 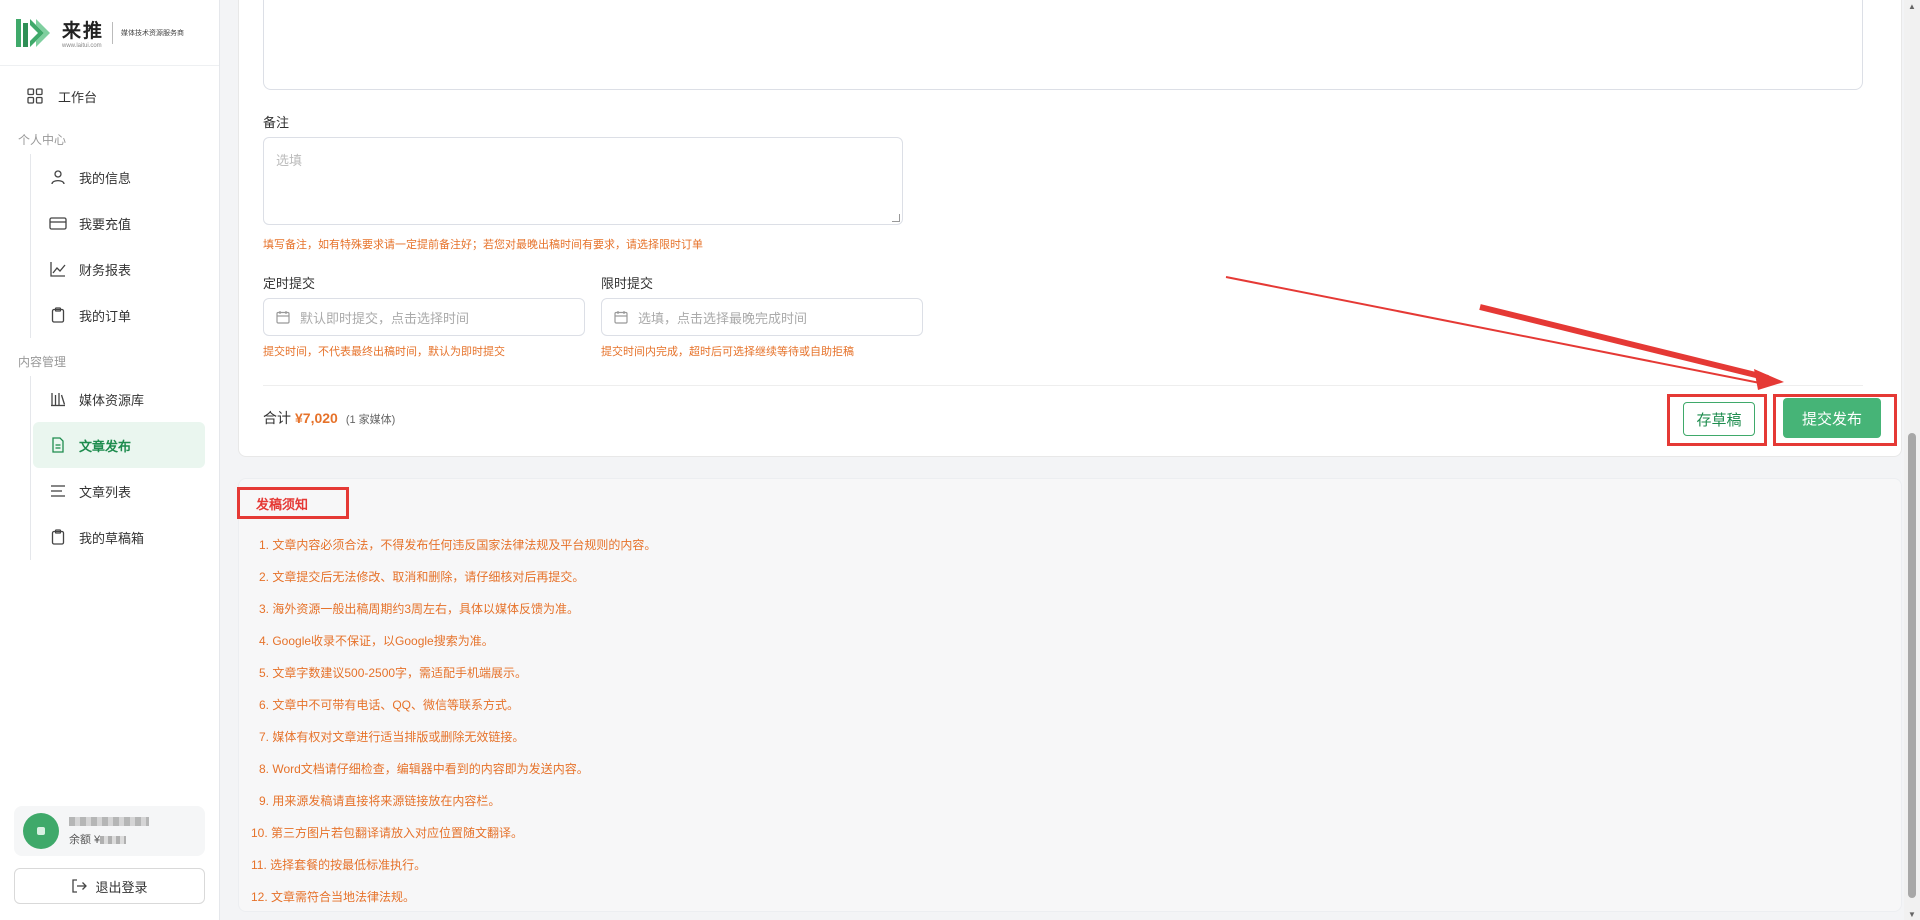 What do you see at coordinates (58, 445) in the screenshot?
I see `document-icon` at bounding box center [58, 445].